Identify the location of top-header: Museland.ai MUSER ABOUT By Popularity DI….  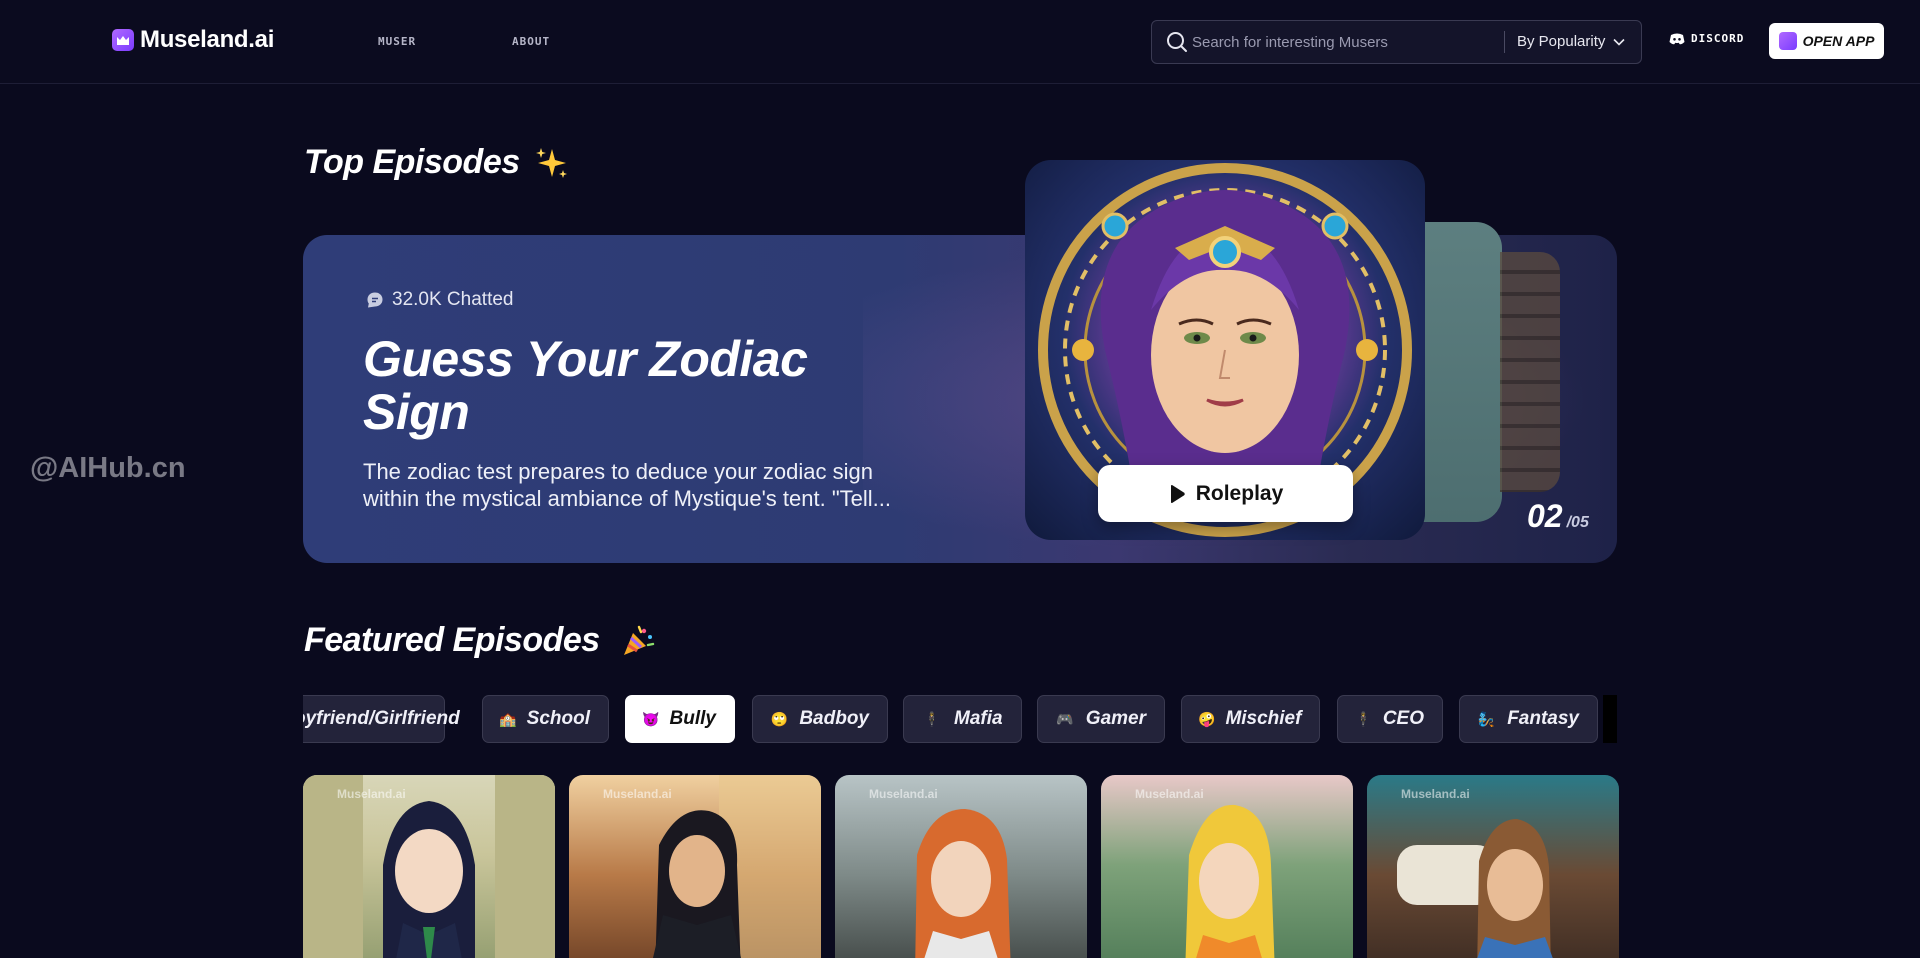
(960, 42).